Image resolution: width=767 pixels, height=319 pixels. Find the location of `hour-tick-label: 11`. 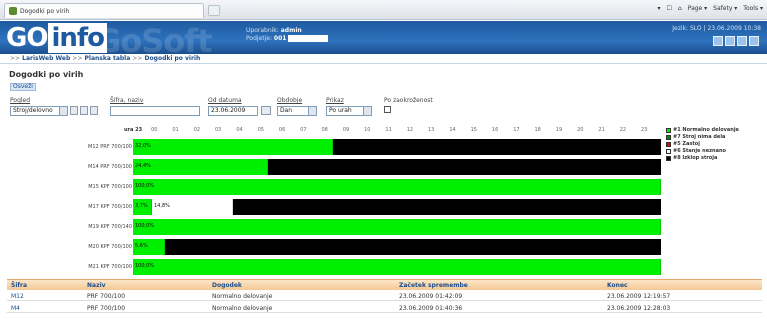

hour-tick-label: 11 is located at coordinates (388, 130).